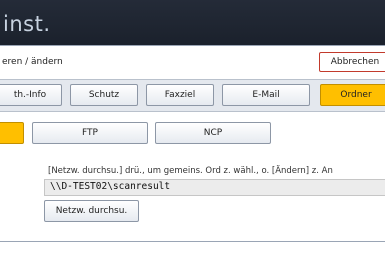 The height and width of the screenshot is (273, 385). I want to click on path-field: \\D-TEST02\scanresult, so click(214, 187).